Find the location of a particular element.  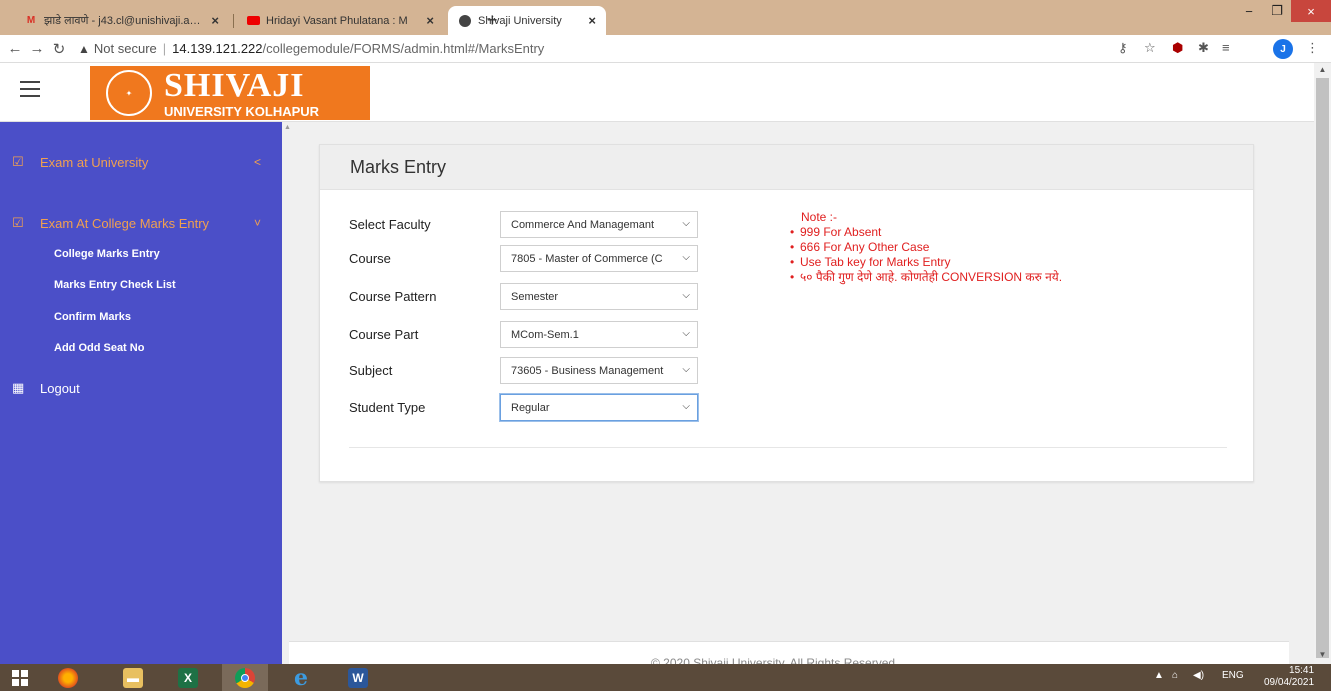

select-value: MCom-Sem.1 is located at coordinates (545, 334).